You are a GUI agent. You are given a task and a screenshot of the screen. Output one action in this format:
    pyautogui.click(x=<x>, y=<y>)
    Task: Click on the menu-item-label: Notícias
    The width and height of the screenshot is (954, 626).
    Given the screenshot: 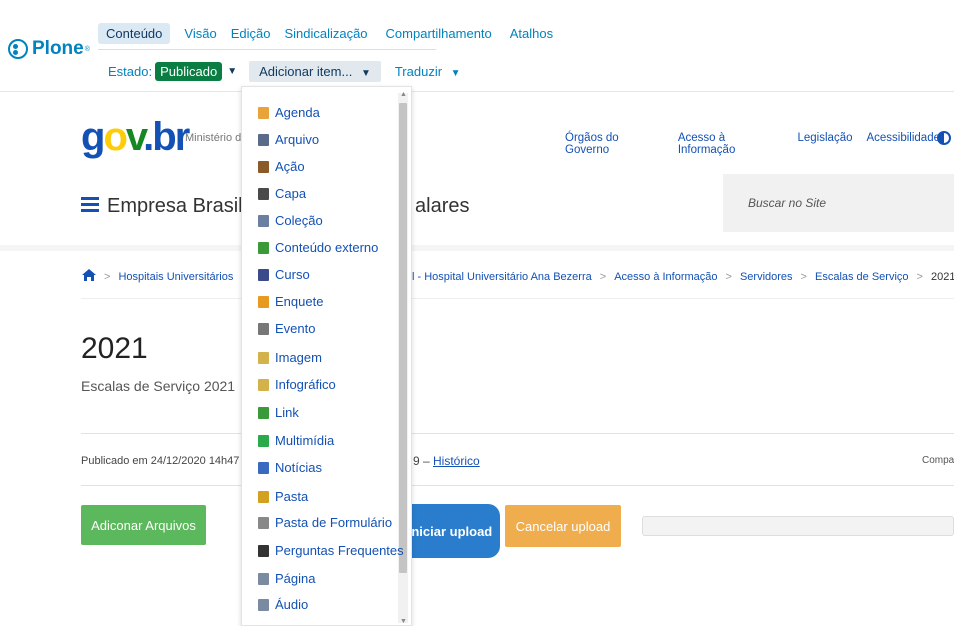 What is the action you would take?
    pyautogui.click(x=298, y=467)
    